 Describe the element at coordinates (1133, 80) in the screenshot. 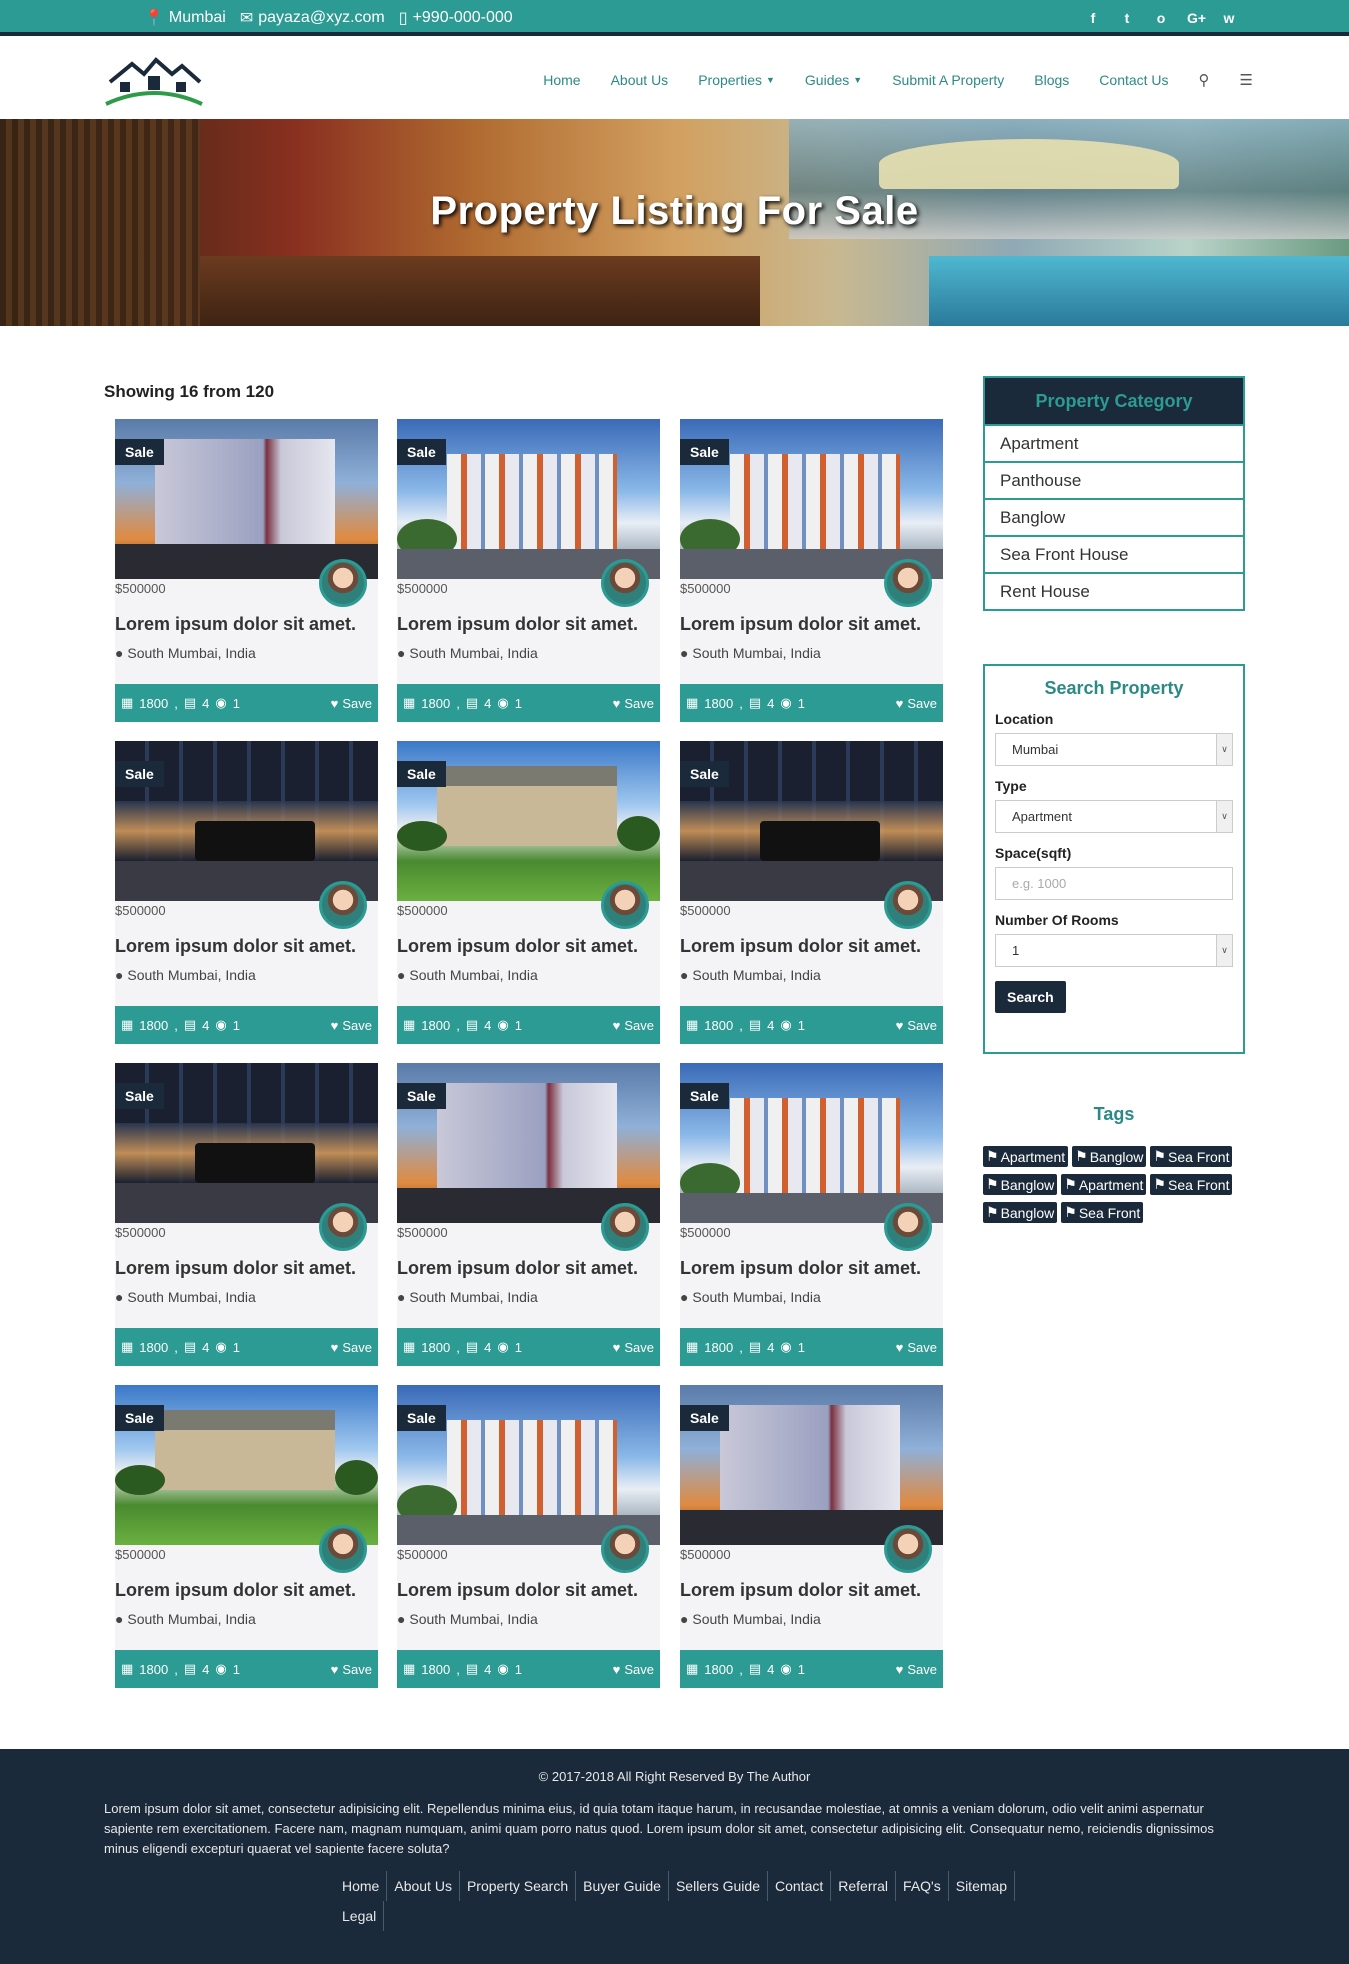

I see `nav-contact-us: Contact Us` at that location.